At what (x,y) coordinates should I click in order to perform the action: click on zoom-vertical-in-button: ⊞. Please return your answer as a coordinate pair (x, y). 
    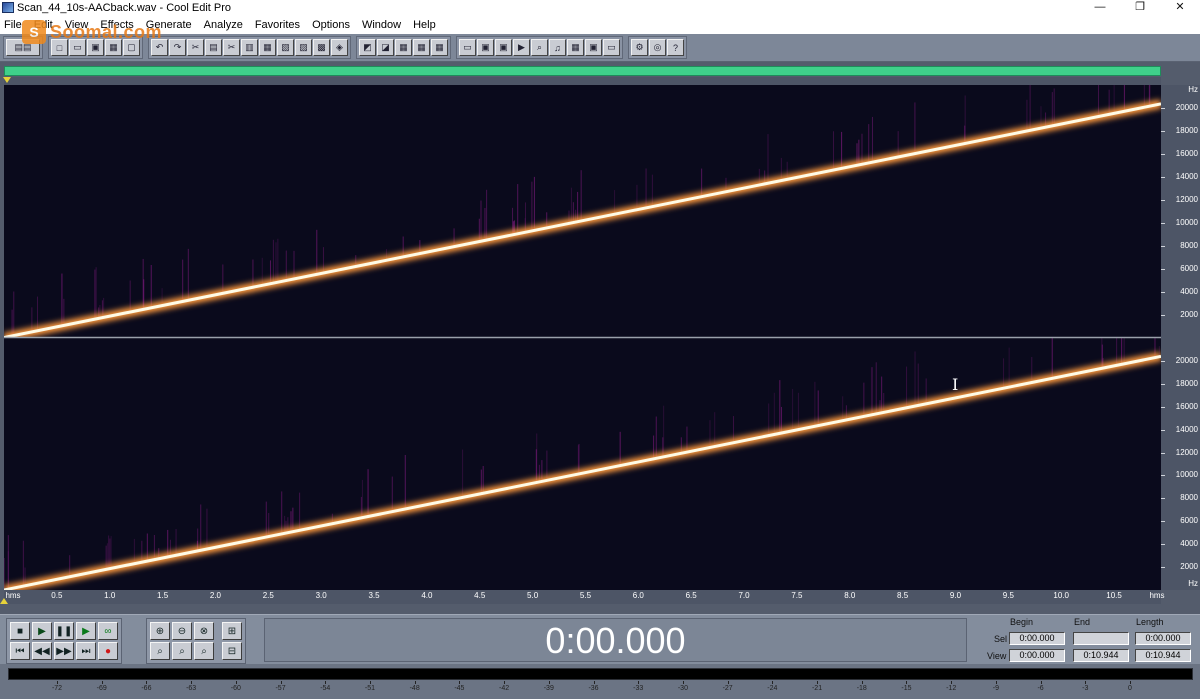
    Looking at the image, I should click on (232, 631).